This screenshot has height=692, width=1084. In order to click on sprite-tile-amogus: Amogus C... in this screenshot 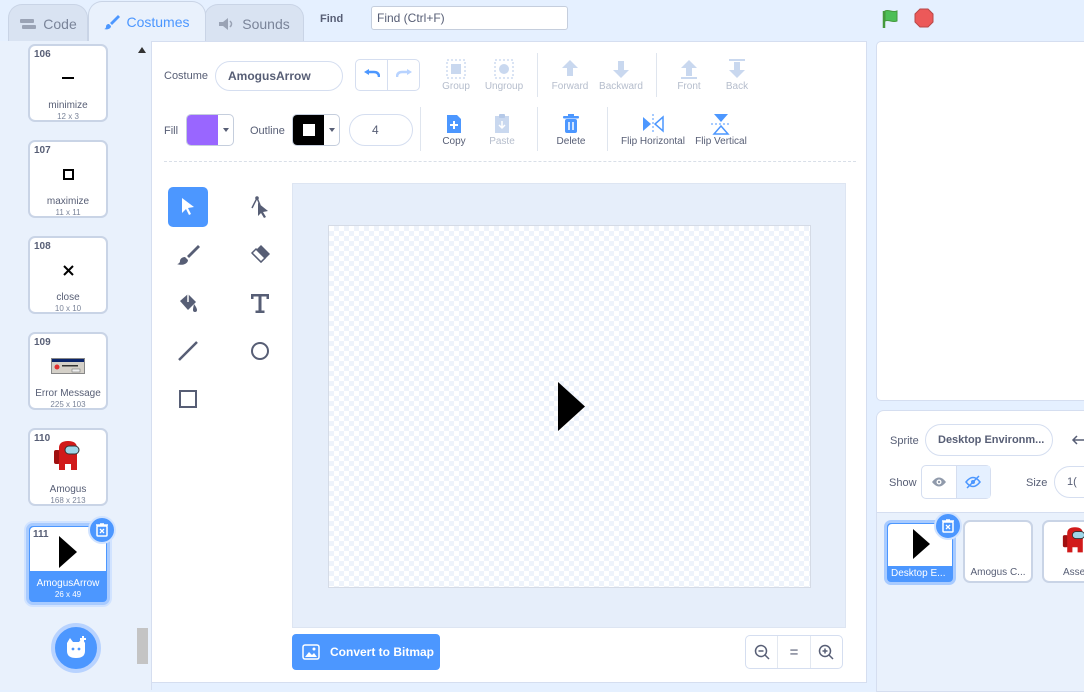, I will do `click(998, 551)`.